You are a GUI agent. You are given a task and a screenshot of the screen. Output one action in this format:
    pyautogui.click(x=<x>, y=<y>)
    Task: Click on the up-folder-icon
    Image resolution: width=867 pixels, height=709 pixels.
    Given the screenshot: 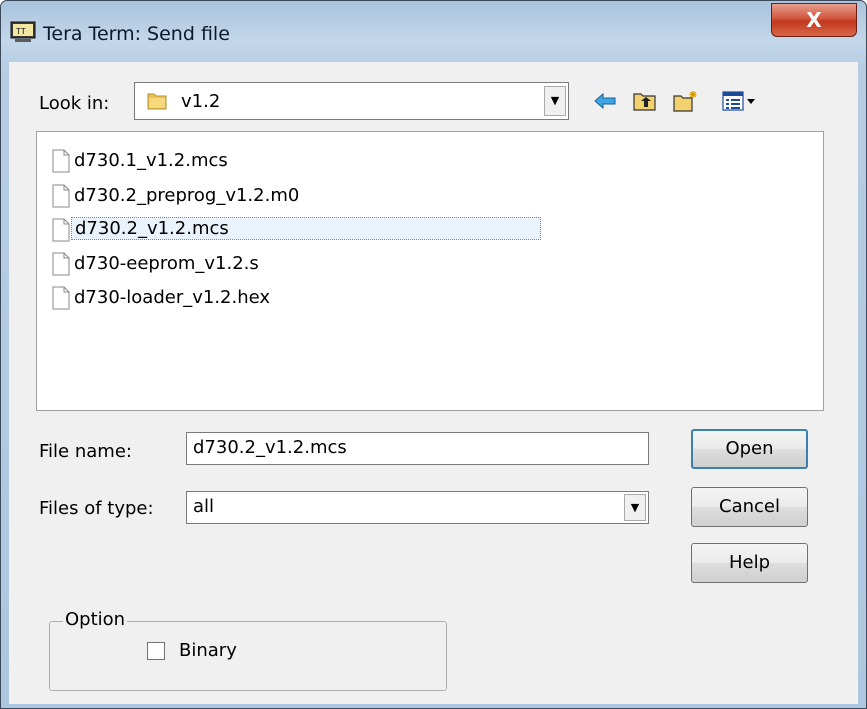 What is the action you would take?
    pyautogui.click(x=645, y=101)
    